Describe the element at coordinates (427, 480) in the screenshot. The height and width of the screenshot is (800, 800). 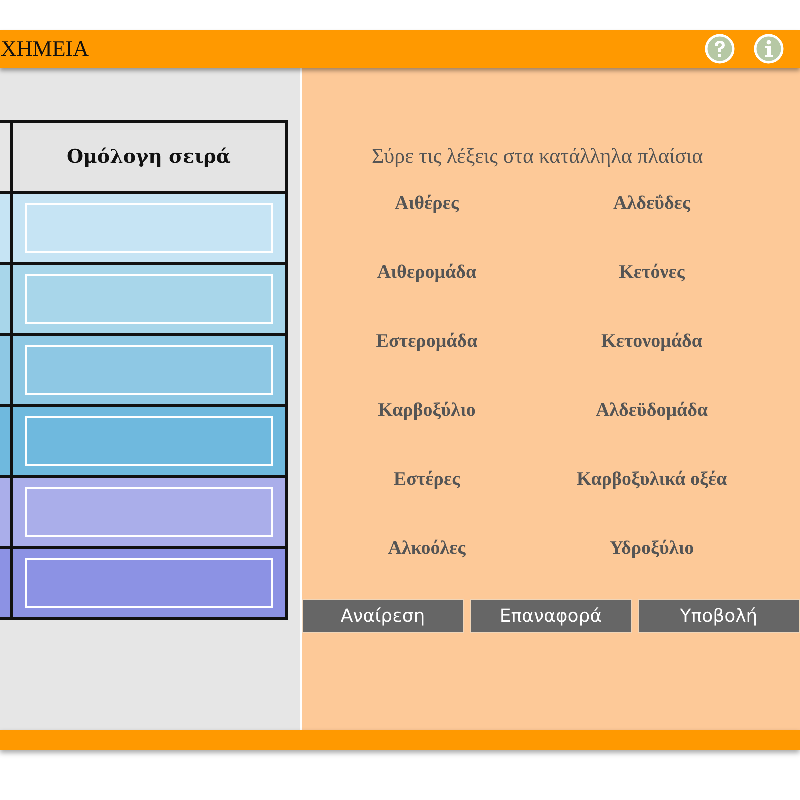
I see `draggable-word: Εστέρες` at that location.